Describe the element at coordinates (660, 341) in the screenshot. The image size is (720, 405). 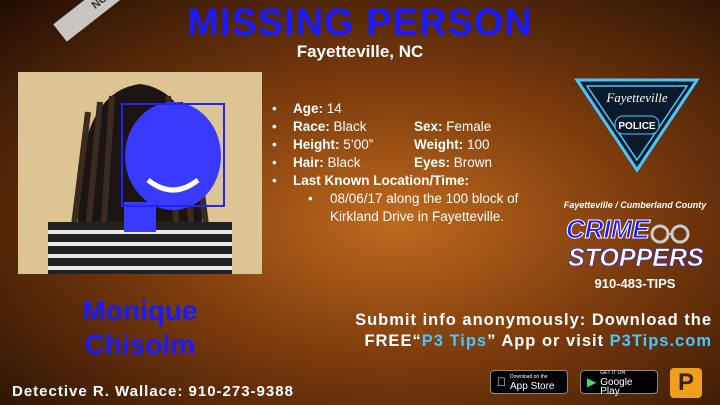
I see `p3-website: P3Tips.com` at that location.